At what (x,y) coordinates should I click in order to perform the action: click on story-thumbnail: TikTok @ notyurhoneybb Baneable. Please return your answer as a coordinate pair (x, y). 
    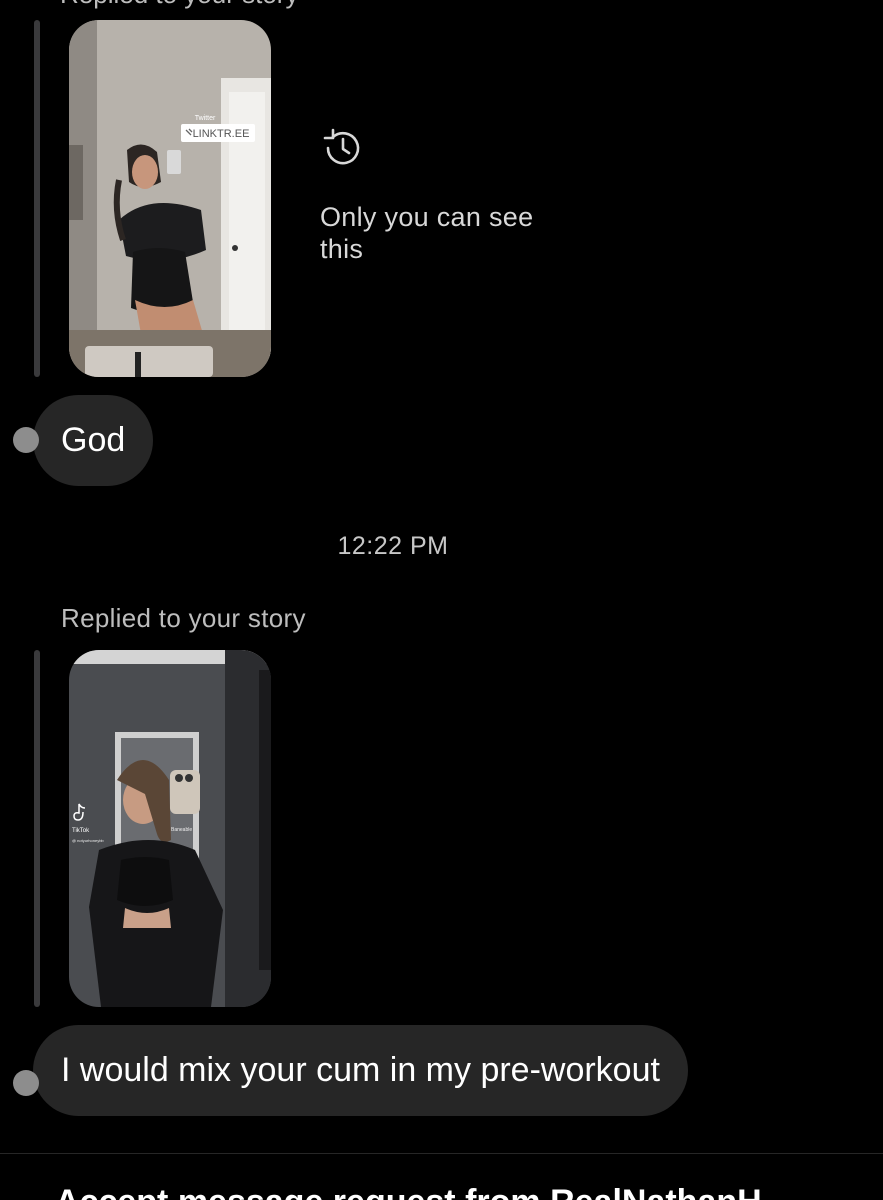
    Looking at the image, I should click on (170, 828).